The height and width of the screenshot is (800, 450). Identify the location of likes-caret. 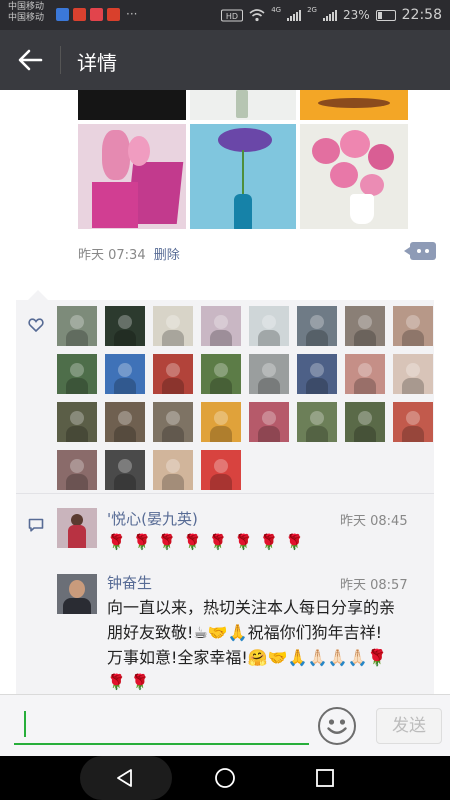
(38, 295).